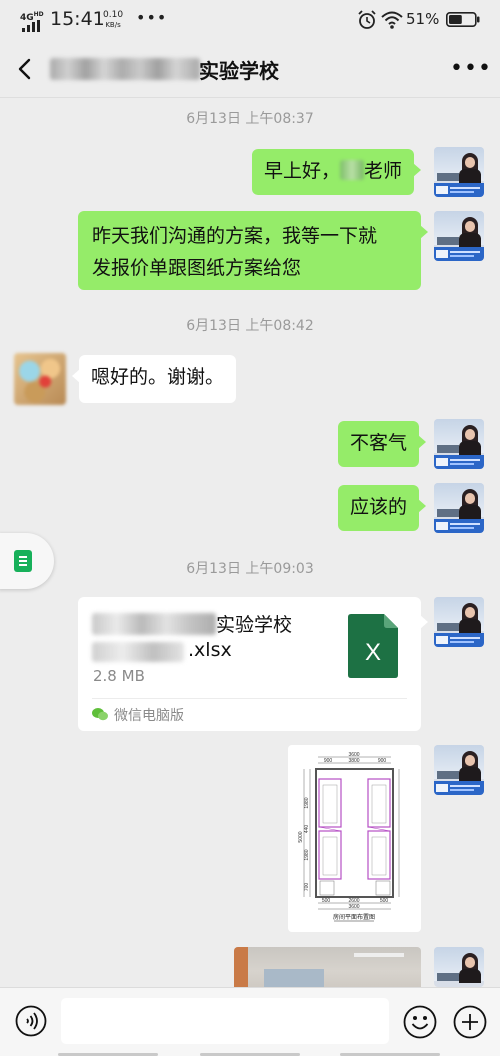 Image resolution: width=500 pixels, height=1056 pixels. Describe the element at coordinates (250, 1054) in the screenshot. I see `nav-gesture-hint` at that location.